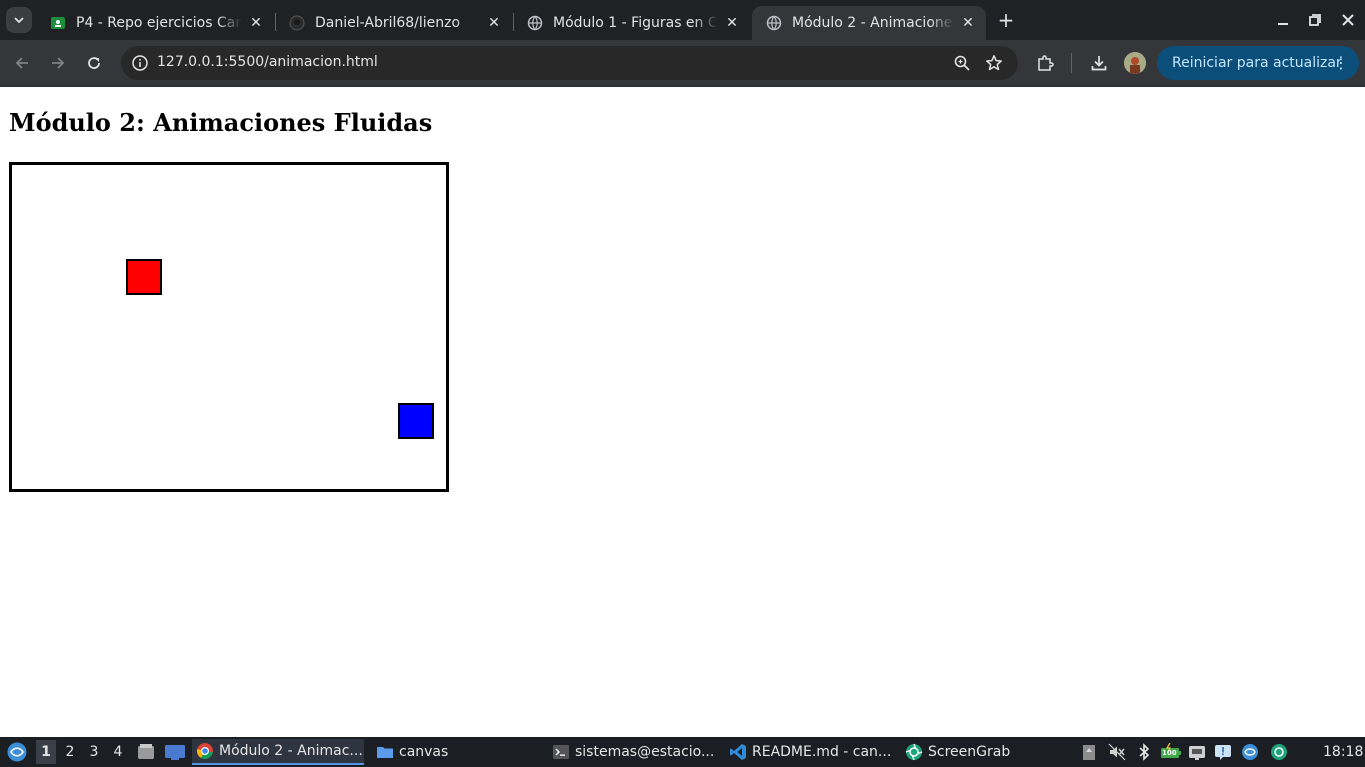 Image resolution: width=1365 pixels, height=767 pixels. Describe the element at coordinates (635, 23) in the screenshot. I see `tab-title: Módulo 1 - Figuras en Ca` at that location.